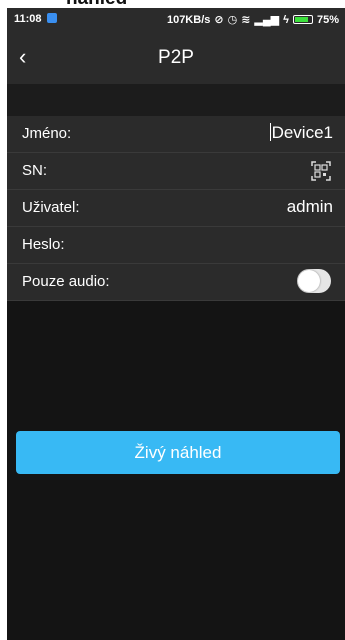 The width and height of the screenshot is (345, 640). I want to click on top-caption-text: náhled", so click(101, 4).